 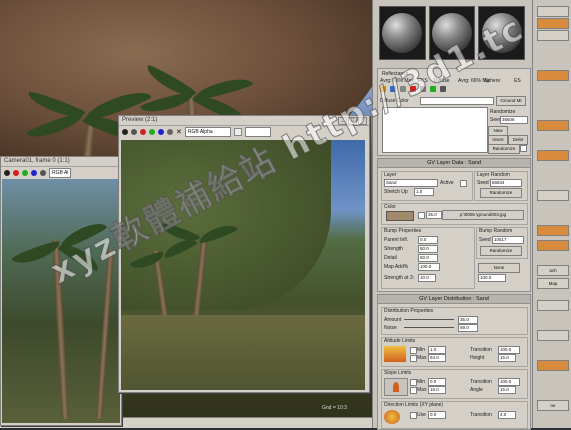 I want to click on camera-channel-select: RGB Al, so click(x=60, y=173).